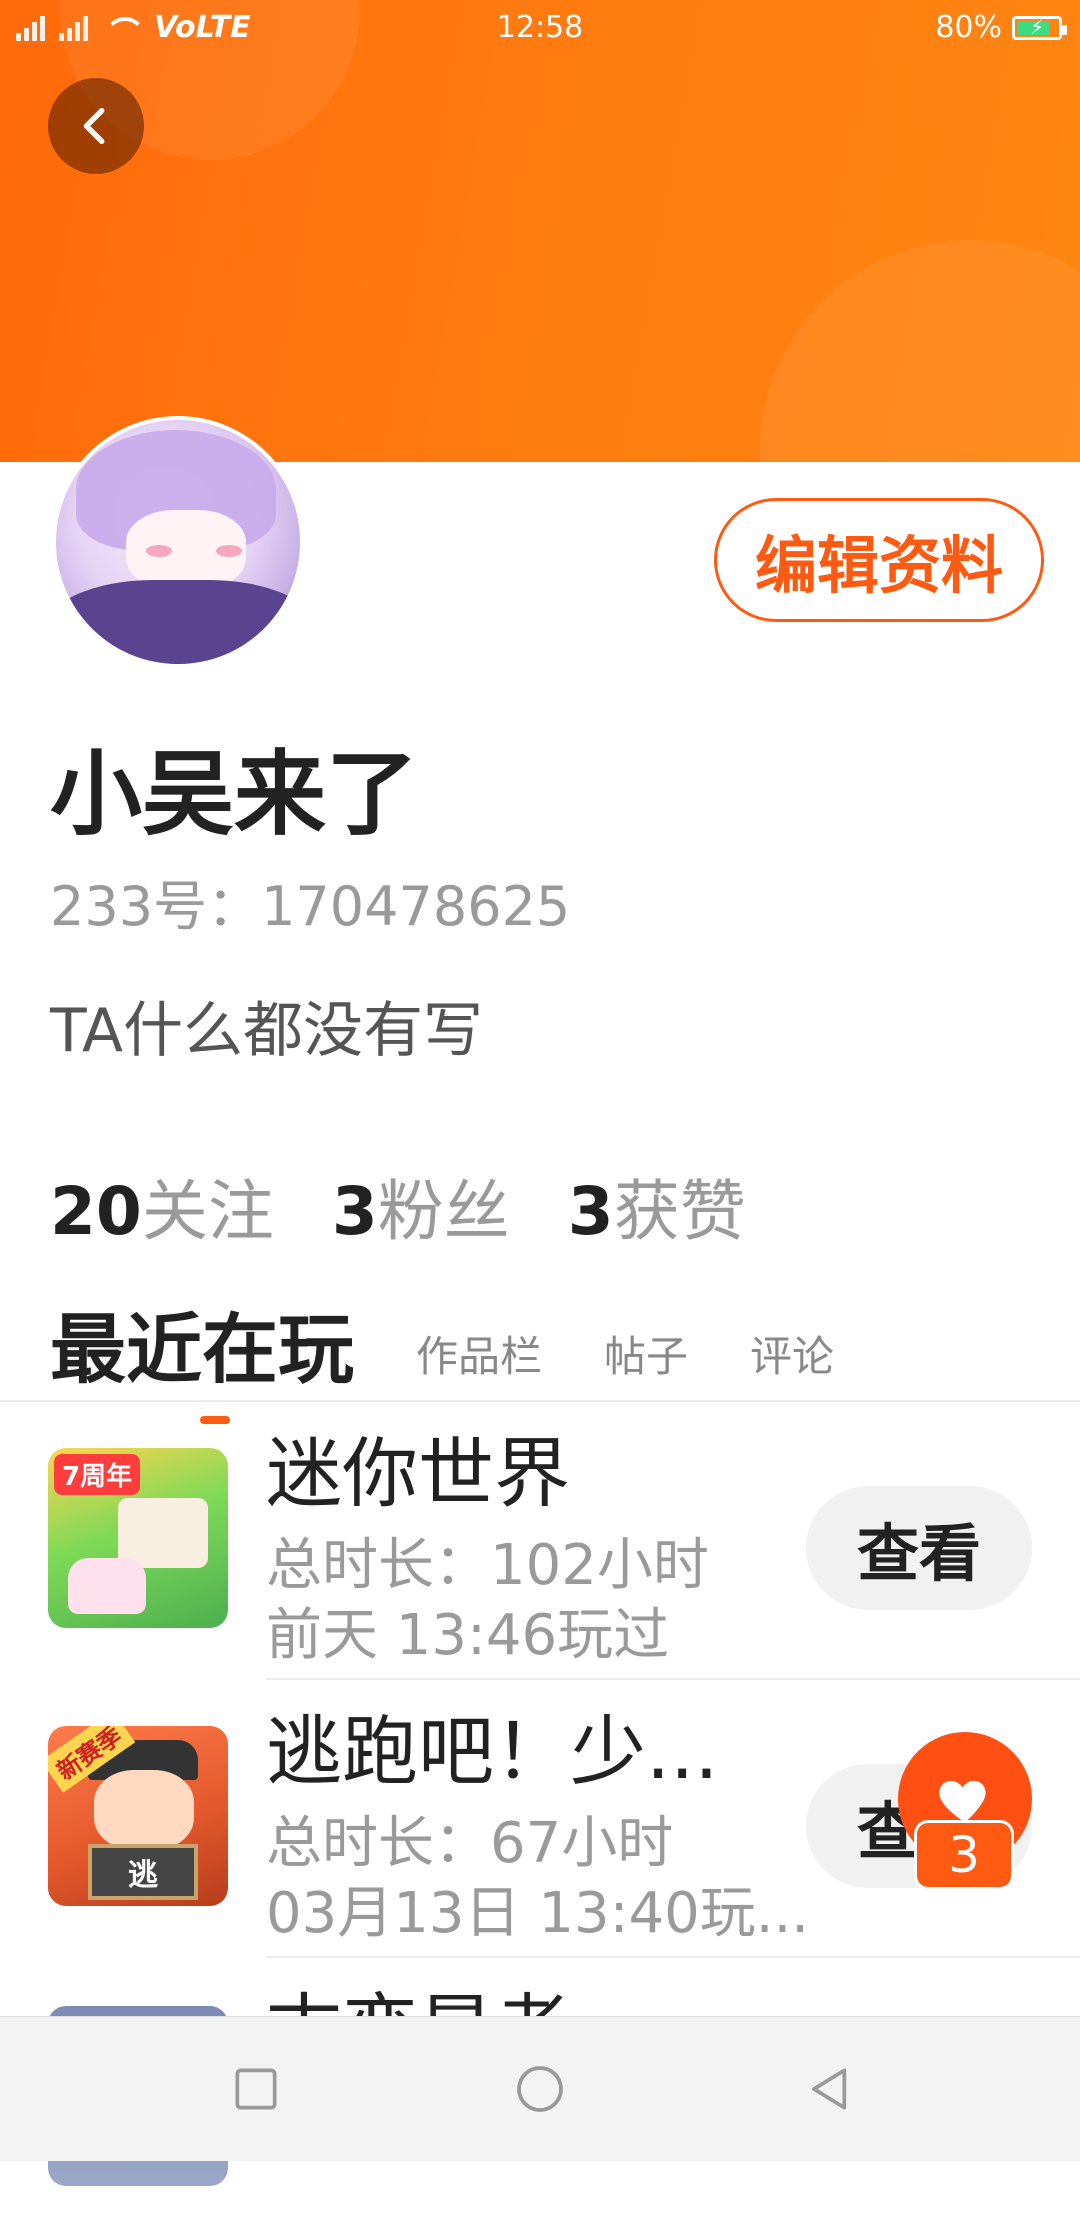  What do you see at coordinates (968, 27) in the screenshot?
I see `battery-percent: 80%` at bounding box center [968, 27].